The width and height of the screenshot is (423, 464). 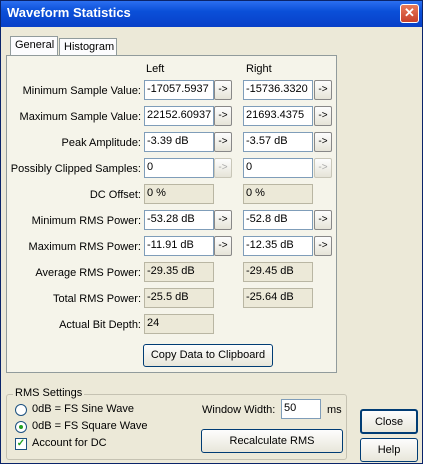 What do you see at coordinates (323, 142) in the screenshot?
I see `peak-amplitude-right-goto-button: ->` at bounding box center [323, 142].